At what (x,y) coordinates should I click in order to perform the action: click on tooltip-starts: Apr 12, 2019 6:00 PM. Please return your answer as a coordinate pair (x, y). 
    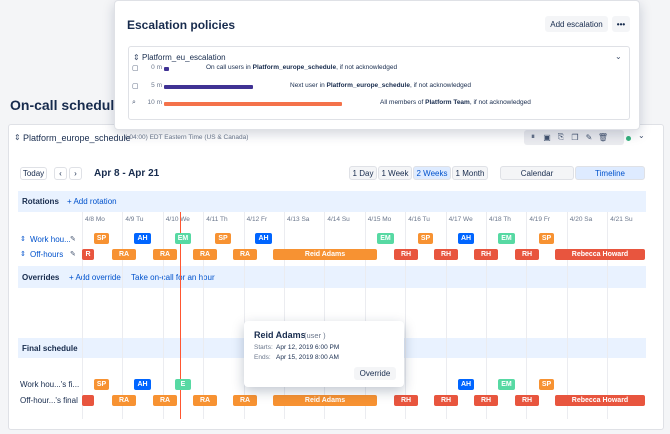
    Looking at the image, I should click on (308, 347).